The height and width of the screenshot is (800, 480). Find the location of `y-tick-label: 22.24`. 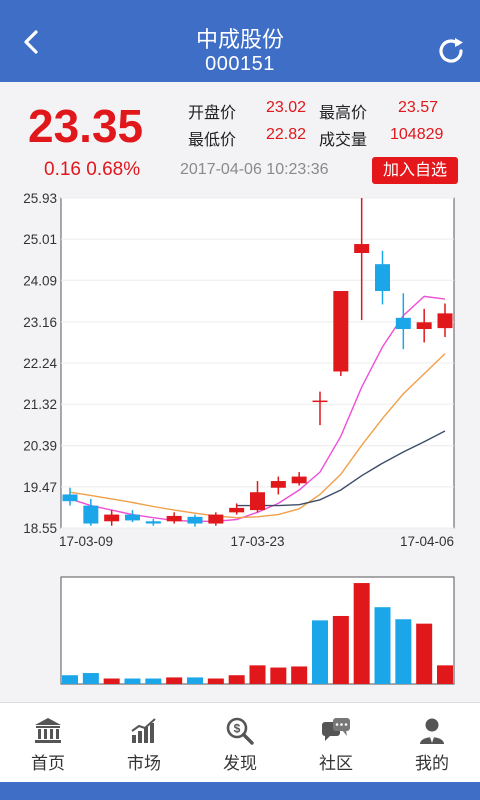

y-tick-label: 22.24 is located at coordinates (40, 363).